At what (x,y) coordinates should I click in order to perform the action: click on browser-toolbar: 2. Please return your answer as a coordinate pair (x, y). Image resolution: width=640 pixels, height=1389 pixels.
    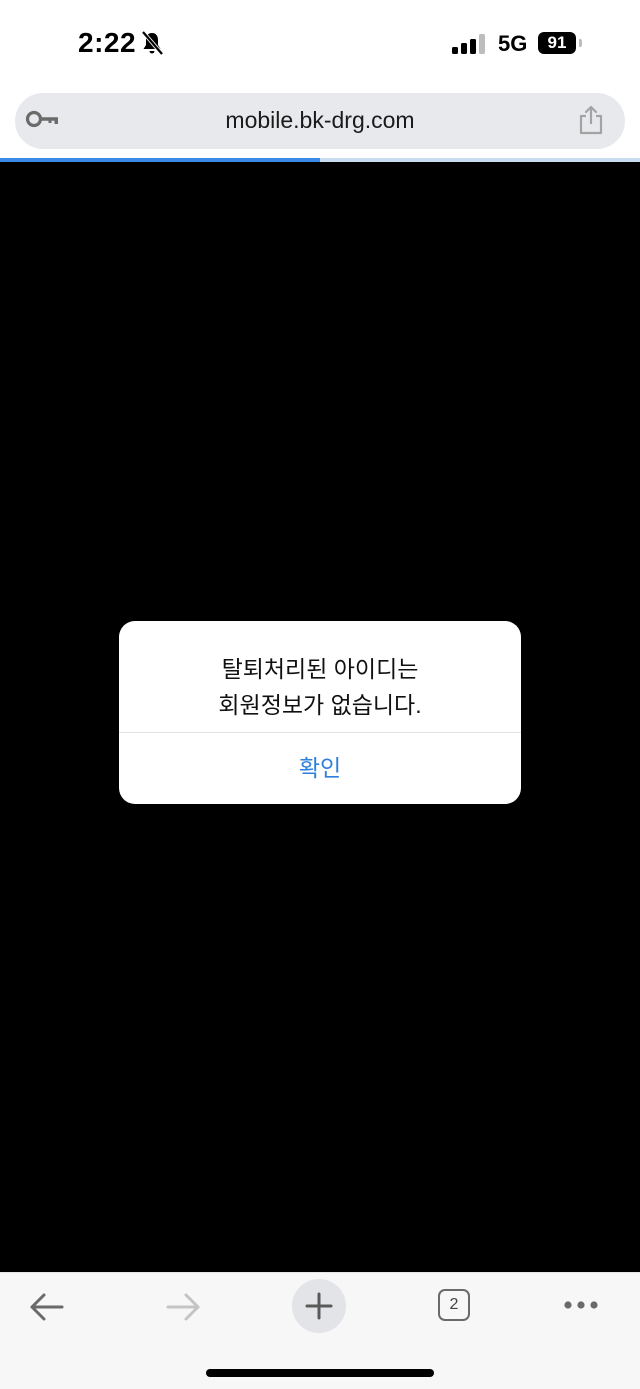
    Looking at the image, I should click on (320, 1330).